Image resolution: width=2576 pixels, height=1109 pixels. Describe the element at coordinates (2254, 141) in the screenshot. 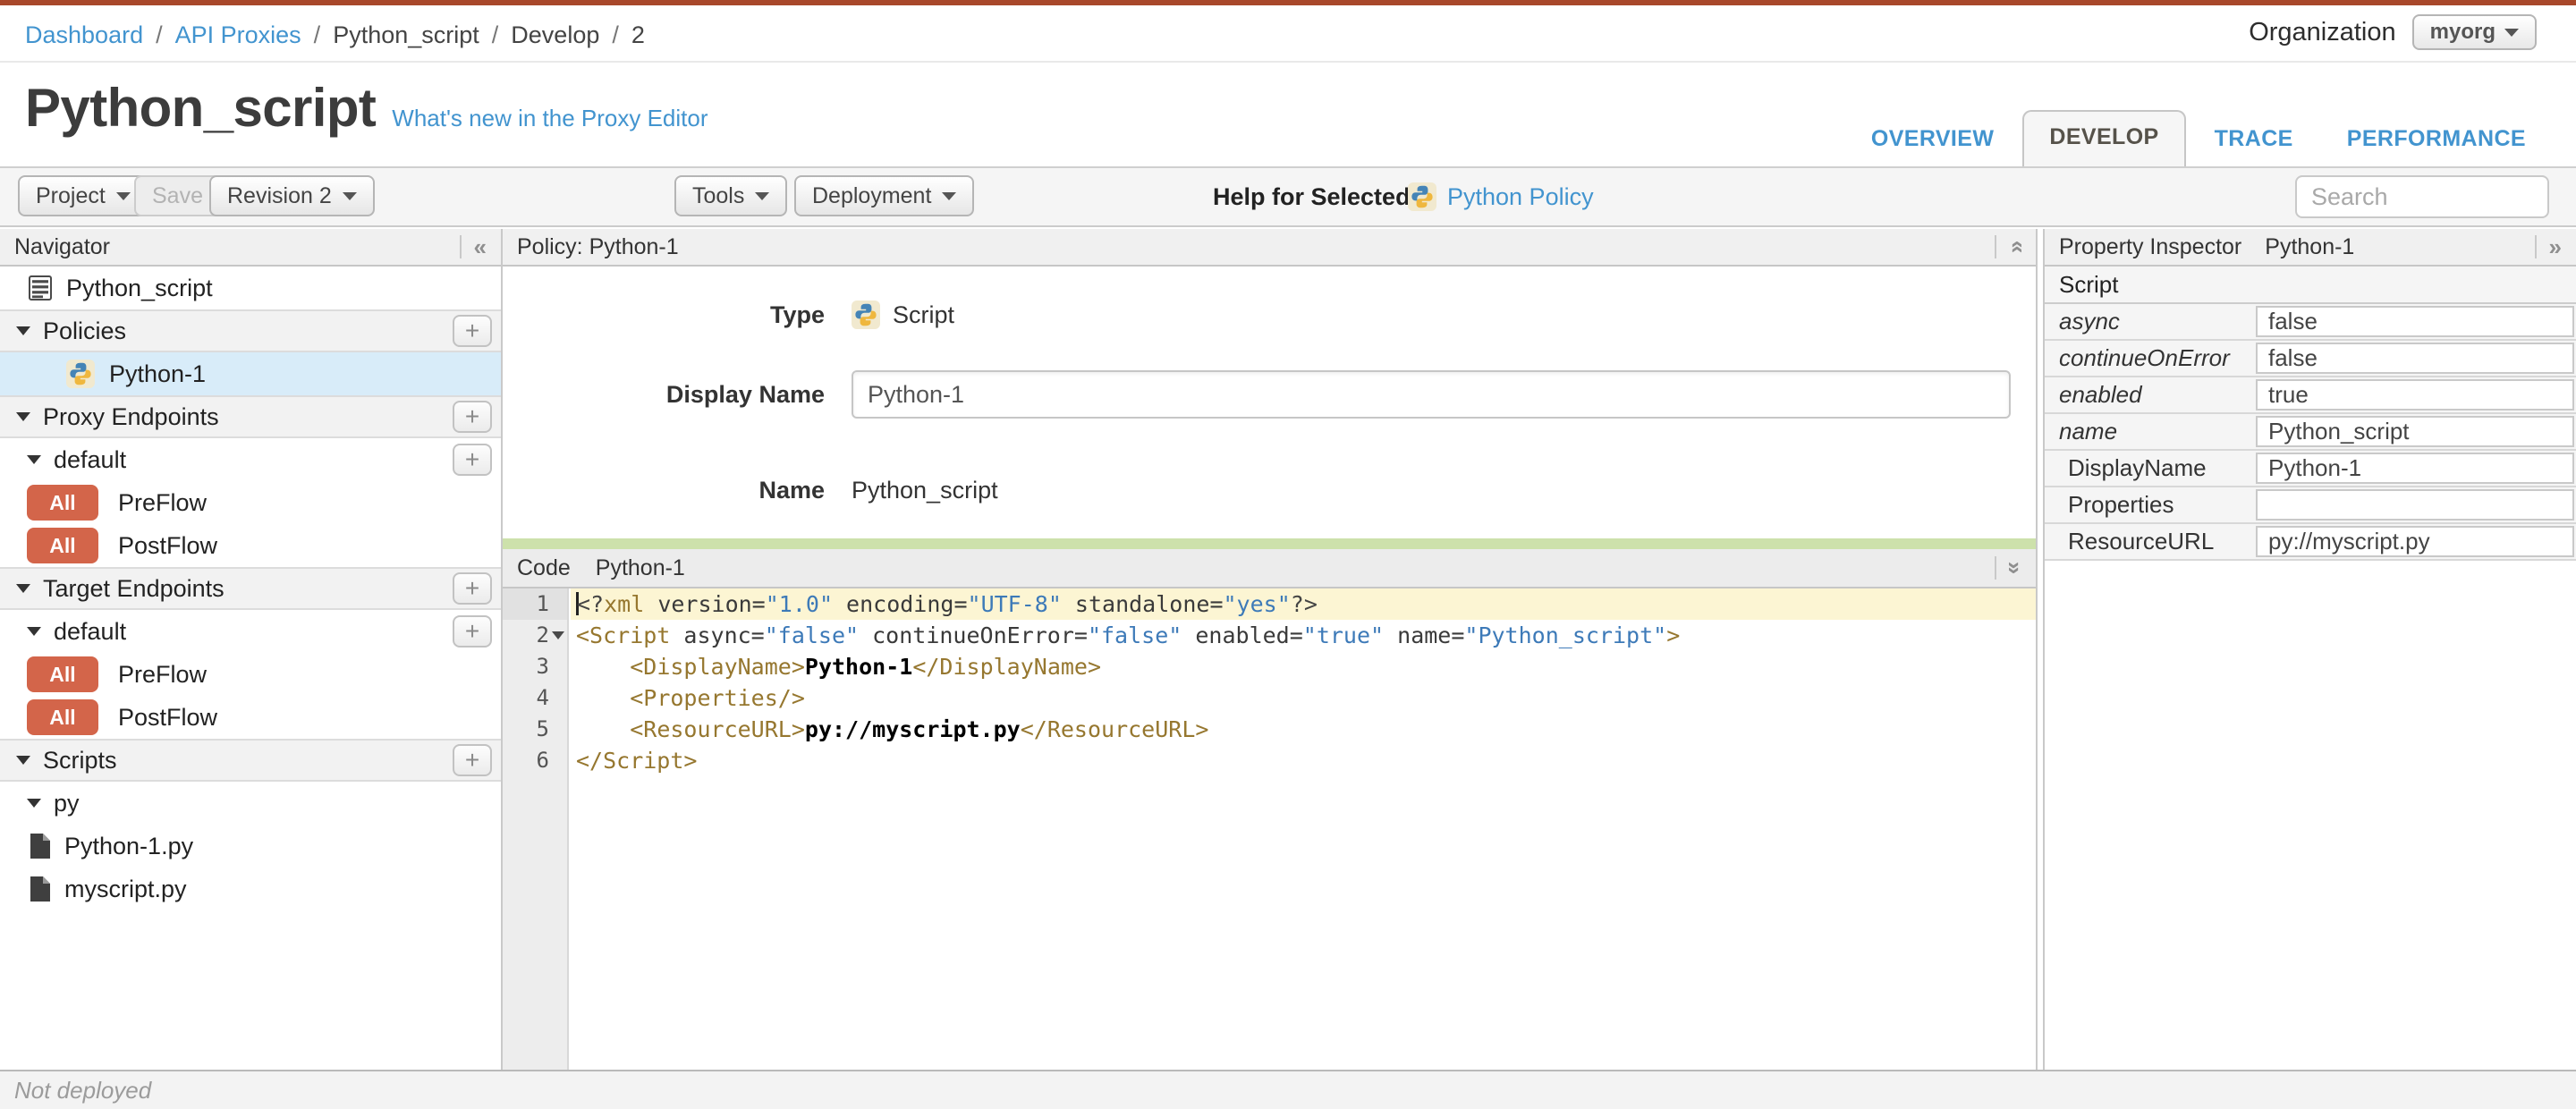

I see `tab-trace: TRACE` at that location.